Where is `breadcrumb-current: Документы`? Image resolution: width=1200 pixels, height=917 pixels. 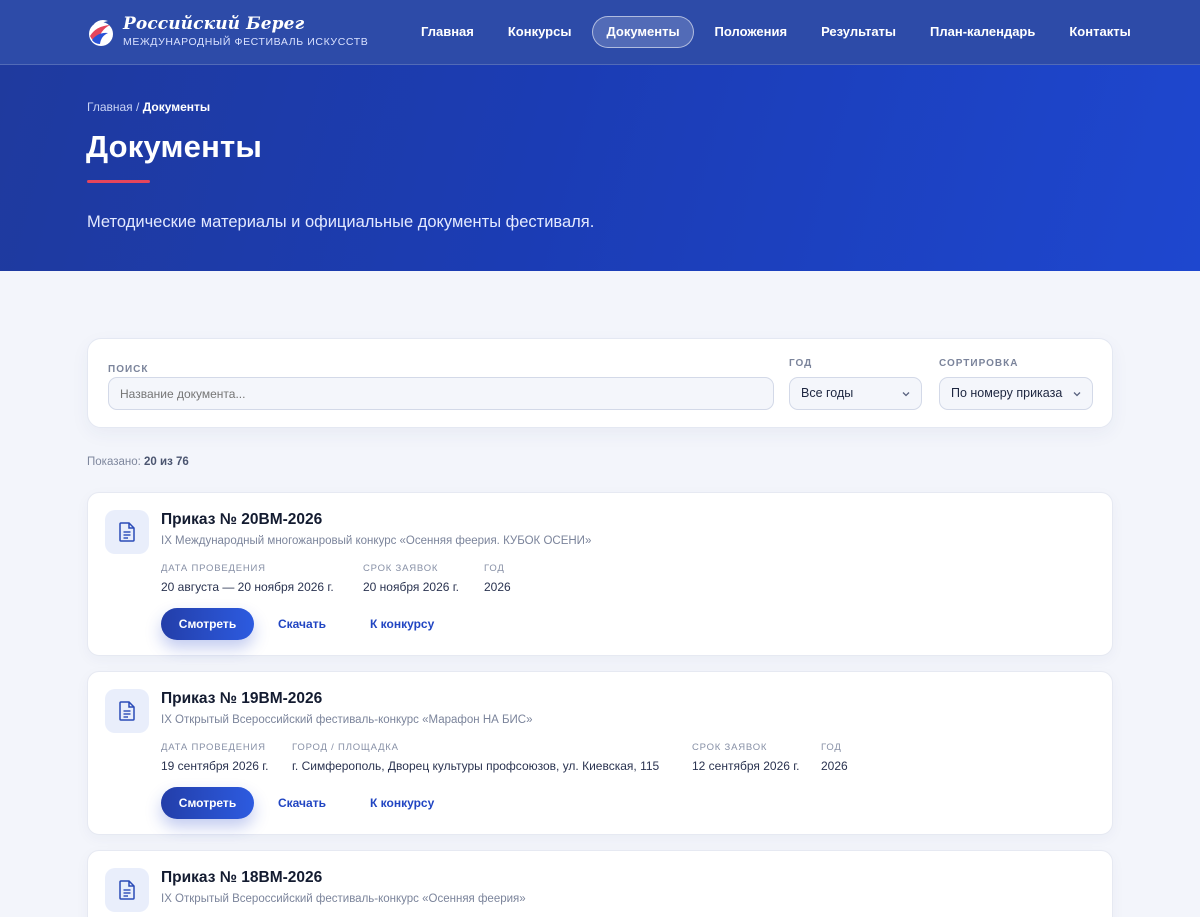 breadcrumb-current: Документы is located at coordinates (176, 107).